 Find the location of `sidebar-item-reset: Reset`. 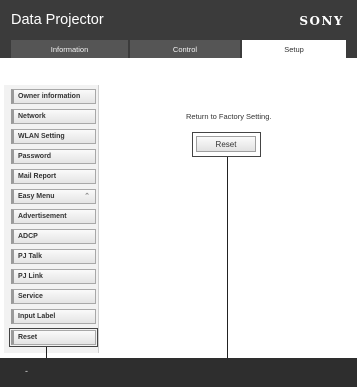

sidebar-item-reset: Reset is located at coordinates (53, 337).